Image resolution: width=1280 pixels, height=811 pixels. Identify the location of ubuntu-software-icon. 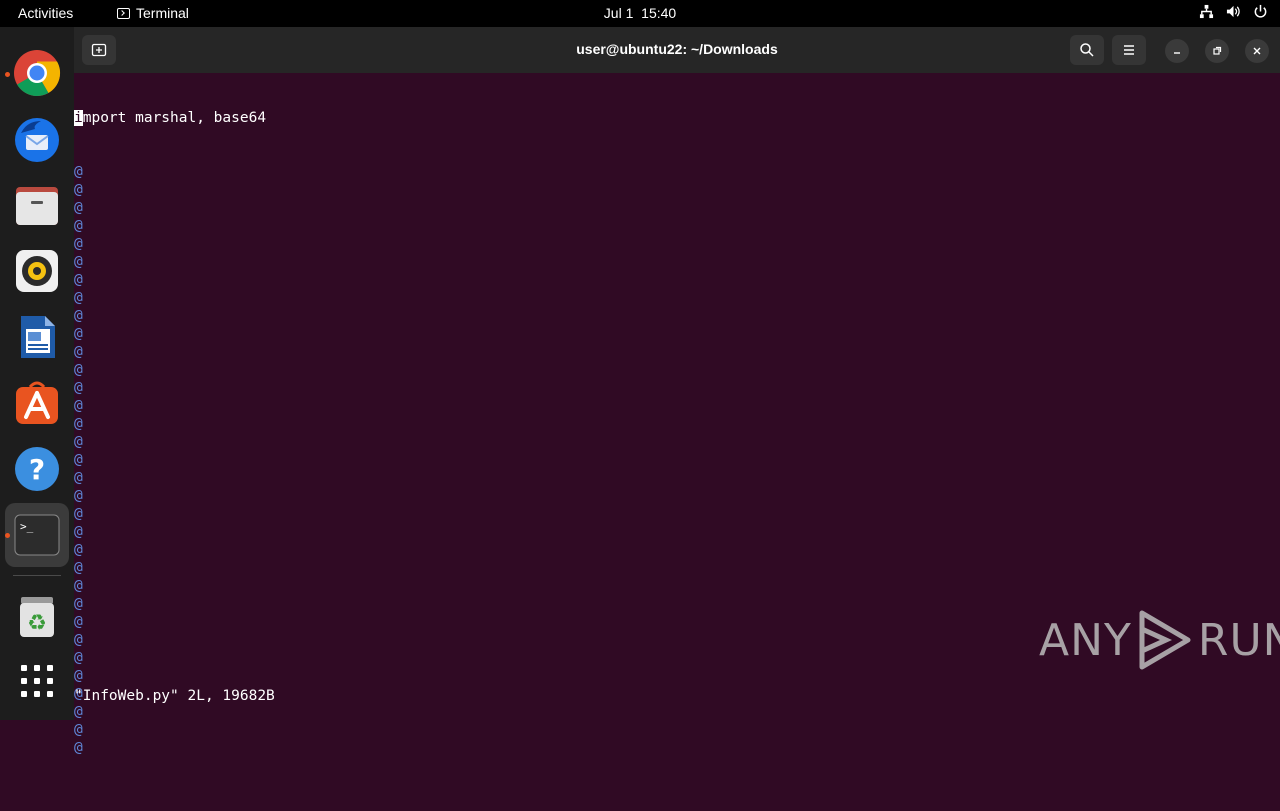
(37, 403).